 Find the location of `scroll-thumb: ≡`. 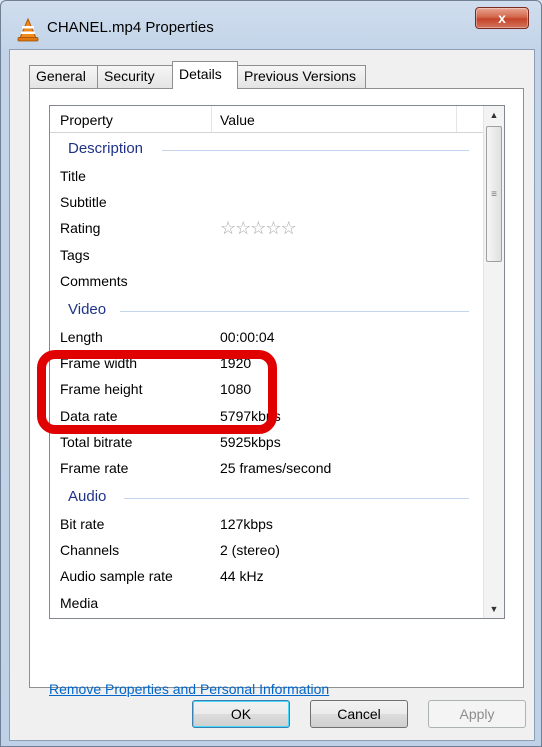

scroll-thumb: ≡ is located at coordinates (494, 194).